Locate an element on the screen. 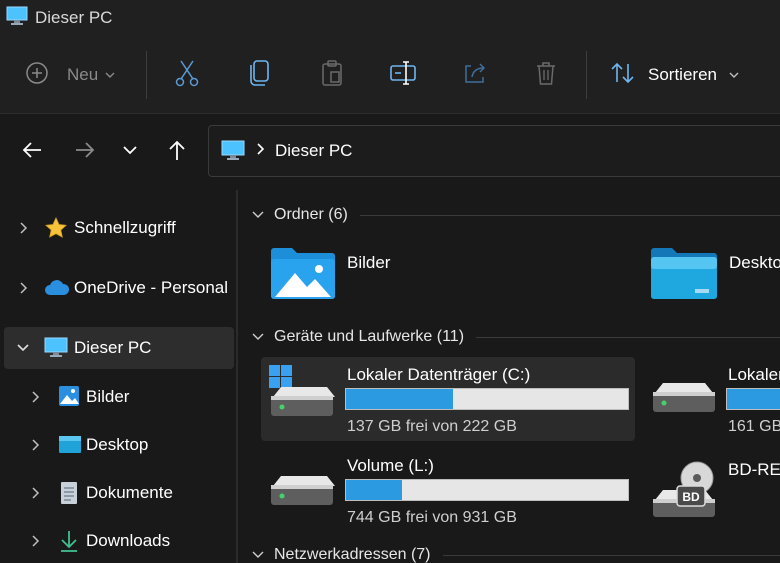  sidebar-item-bilder: Bilder is located at coordinates (119, 397).